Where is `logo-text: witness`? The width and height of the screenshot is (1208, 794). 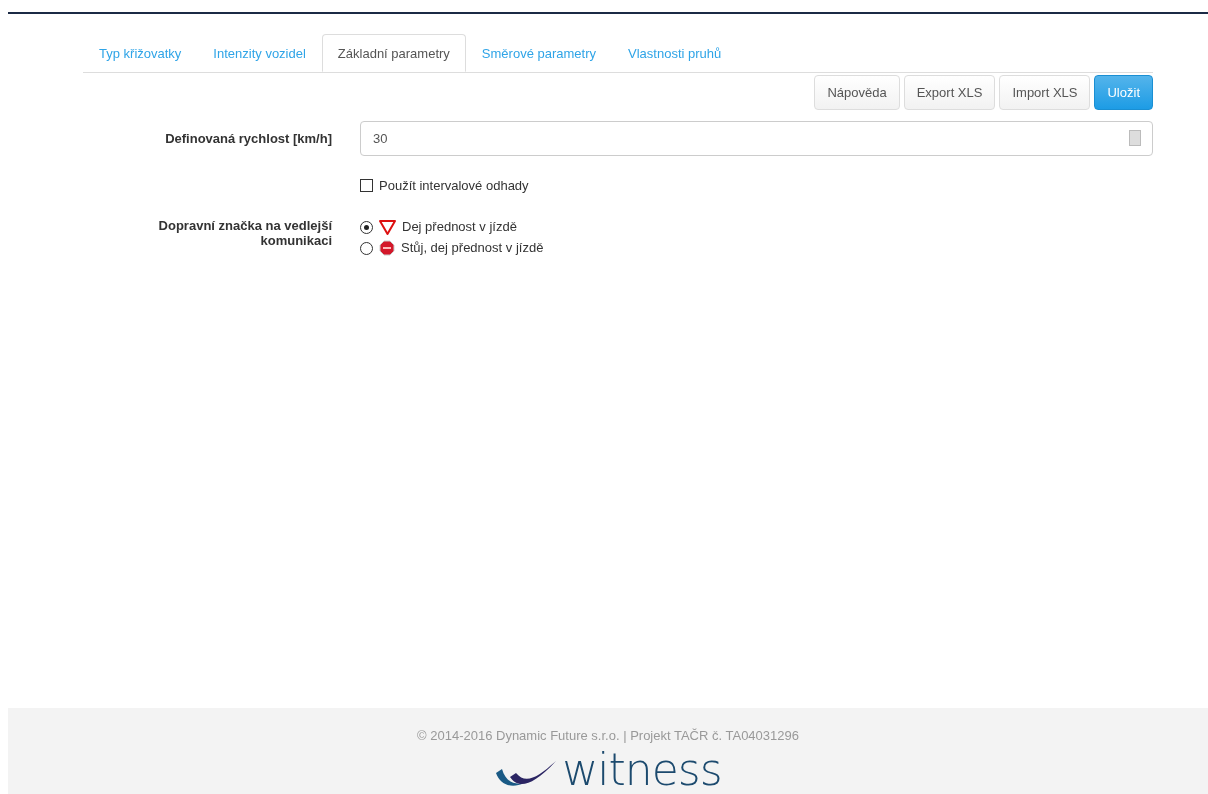 logo-text: witness is located at coordinates (642, 770).